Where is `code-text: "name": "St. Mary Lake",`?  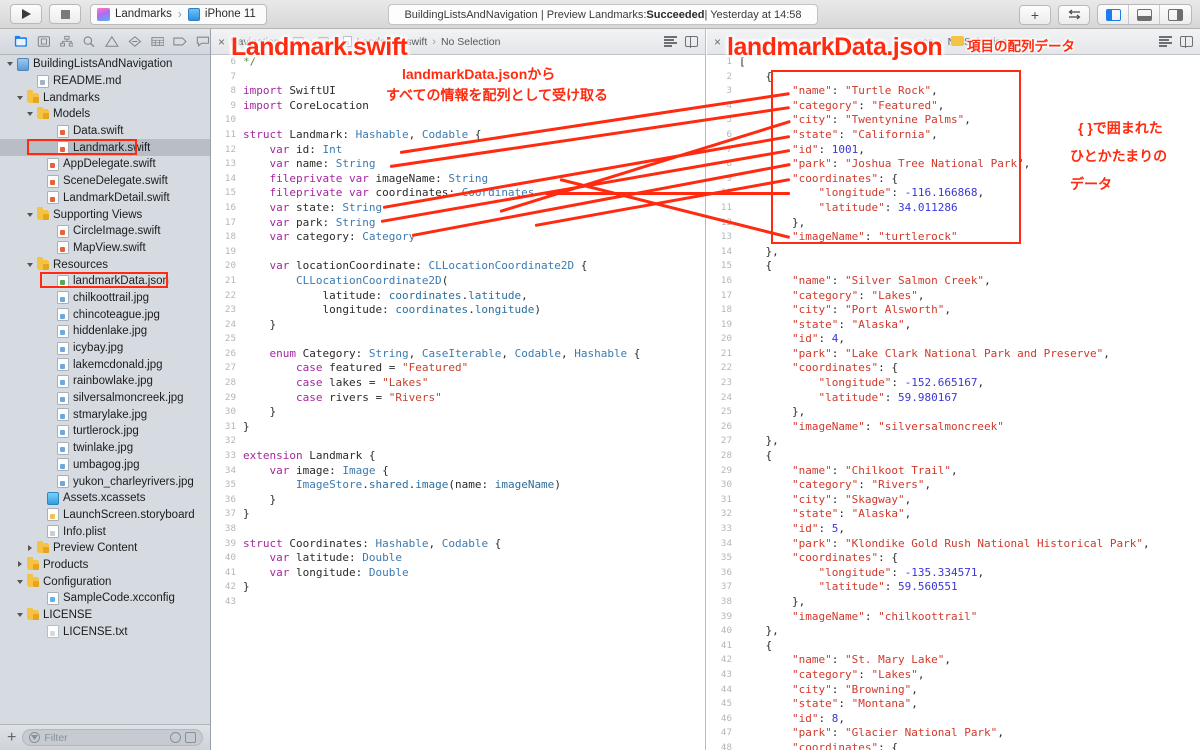 code-text: "name": "St. Mary Lake", is located at coordinates (845, 660).